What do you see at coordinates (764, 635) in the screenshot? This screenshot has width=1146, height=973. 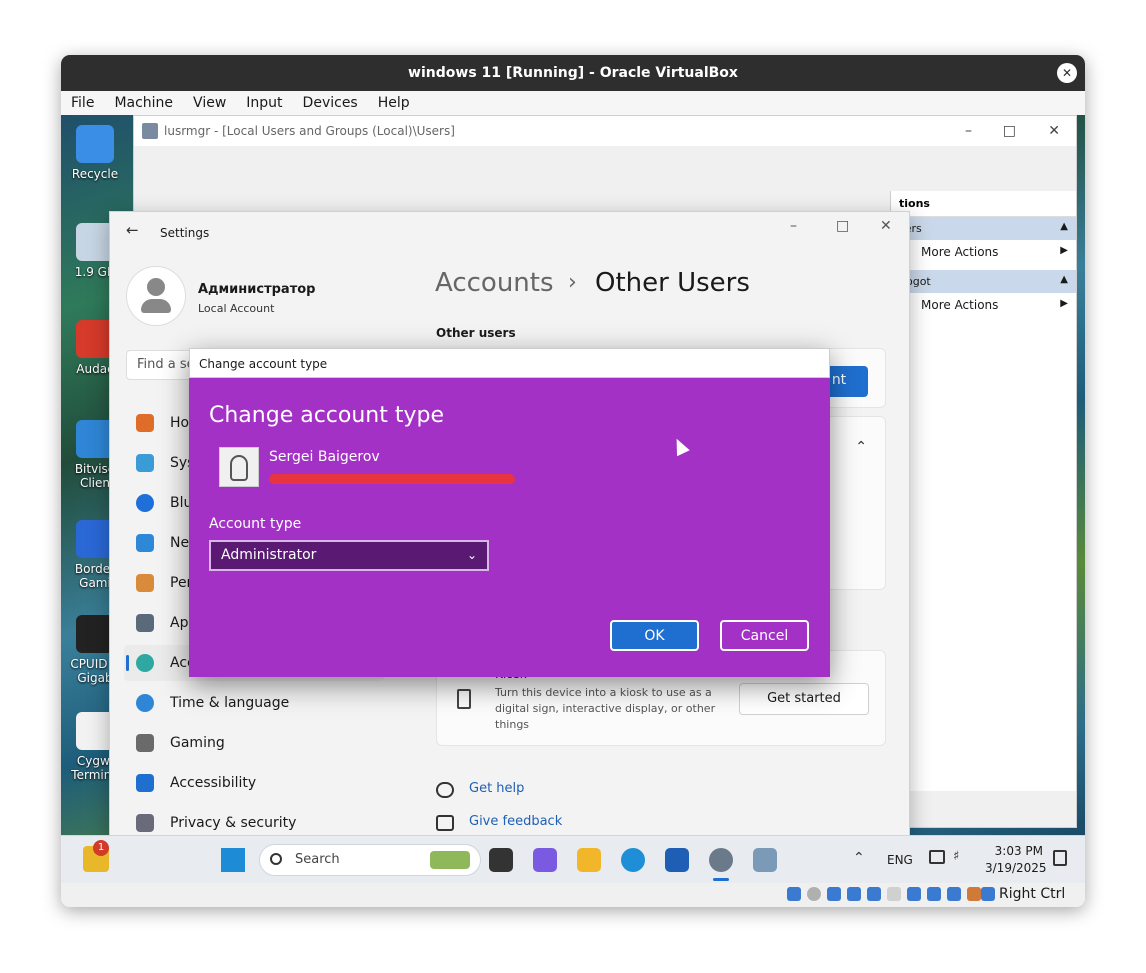 I see `cancel-button: Cancel` at bounding box center [764, 635].